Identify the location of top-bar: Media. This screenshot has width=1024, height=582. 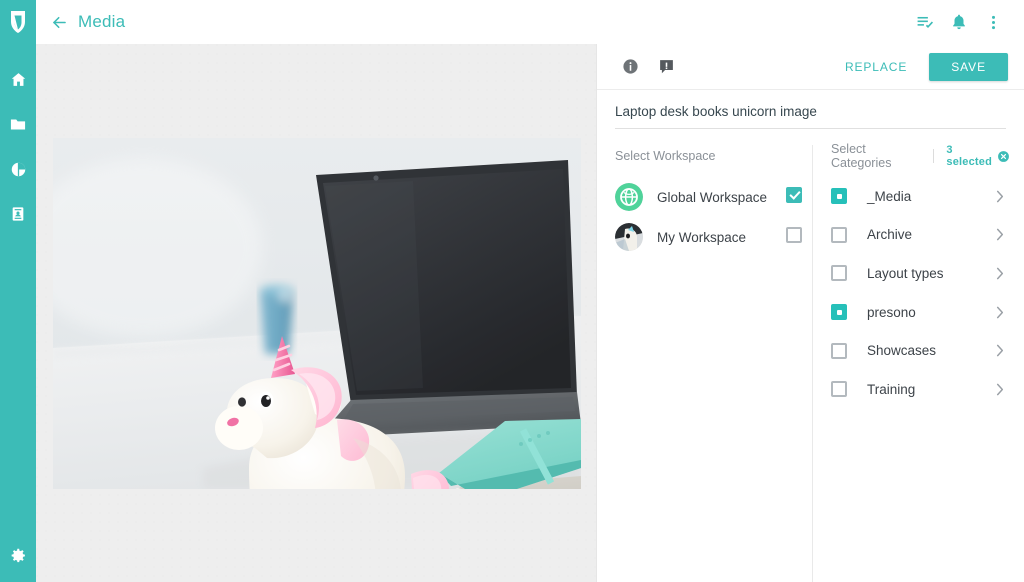
(530, 22).